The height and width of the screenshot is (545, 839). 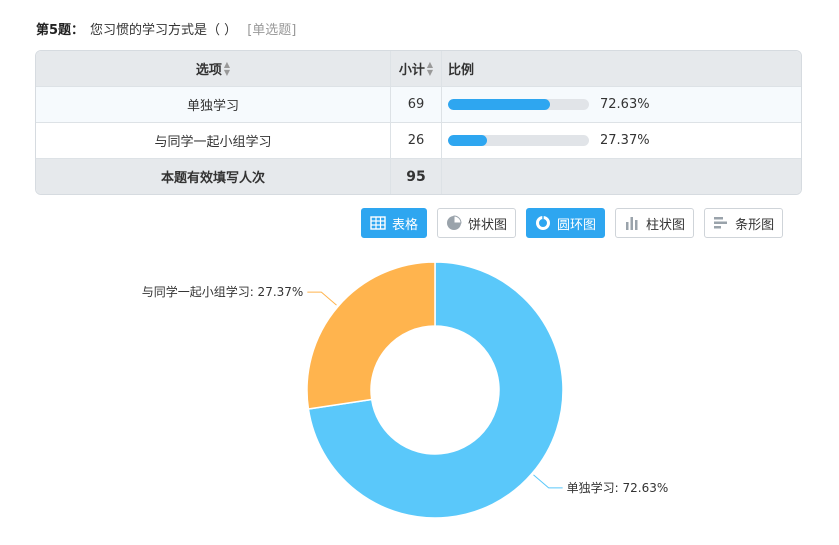 What do you see at coordinates (394, 223) in the screenshot?
I see `table-view-button: 表格` at bounding box center [394, 223].